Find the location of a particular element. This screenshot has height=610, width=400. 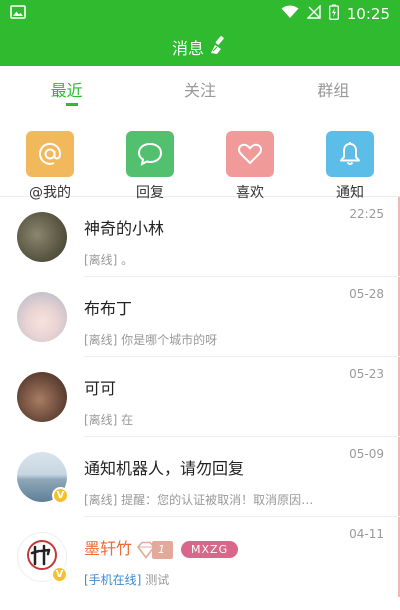

page-title: 消息 is located at coordinates (187, 48).